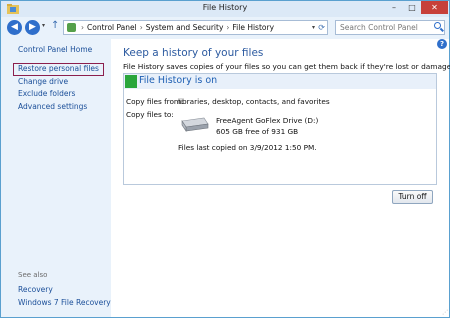 Image resolution: width=450 pixels, height=318 pixels. What do you see at coordinates (257, 131) in the screenshot?
I see `target-drive-space: 605 GB free of 931 GB` at bounding box center [257, 131].